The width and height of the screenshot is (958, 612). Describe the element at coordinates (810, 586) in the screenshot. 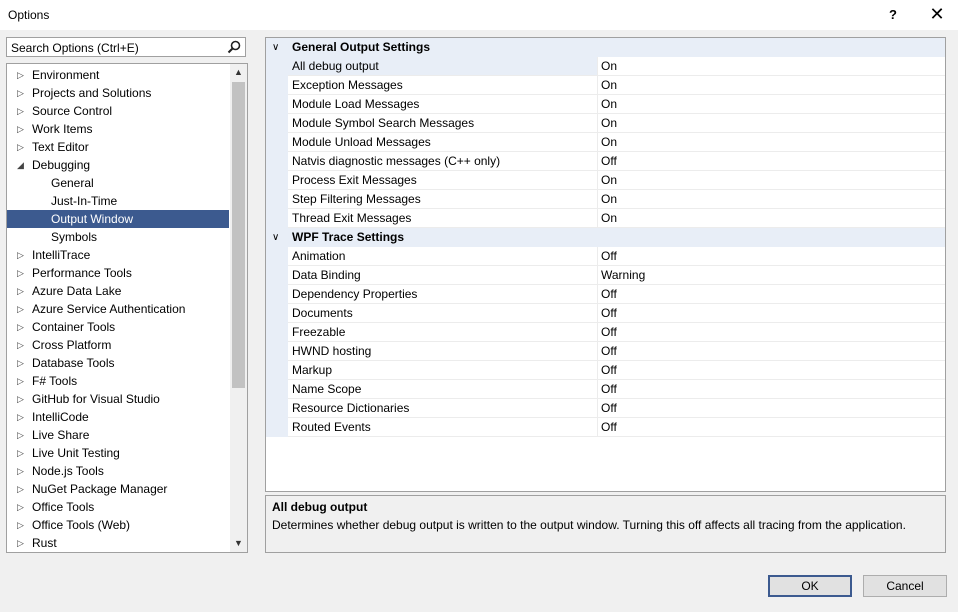

I see `ok-button: OK` at that location.